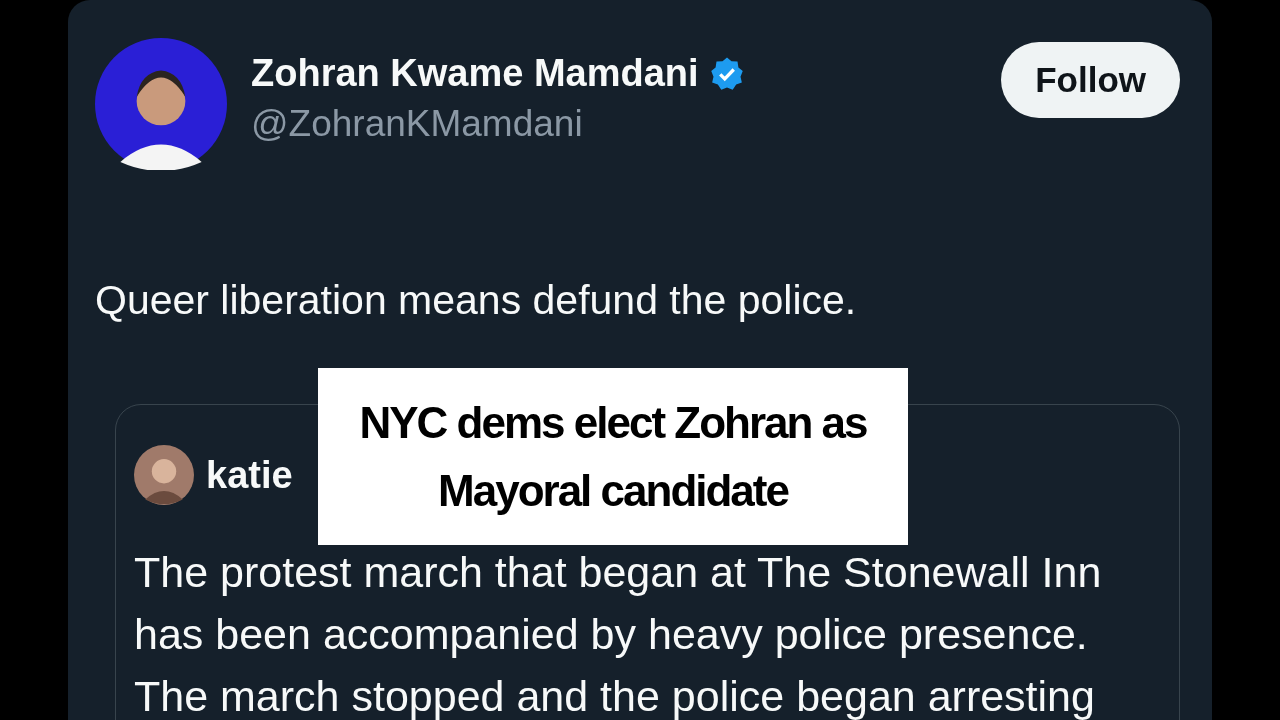  Describe the element at coordinates (1090, 80) in the screenshot. I see `follow-button: Follow` at that location.